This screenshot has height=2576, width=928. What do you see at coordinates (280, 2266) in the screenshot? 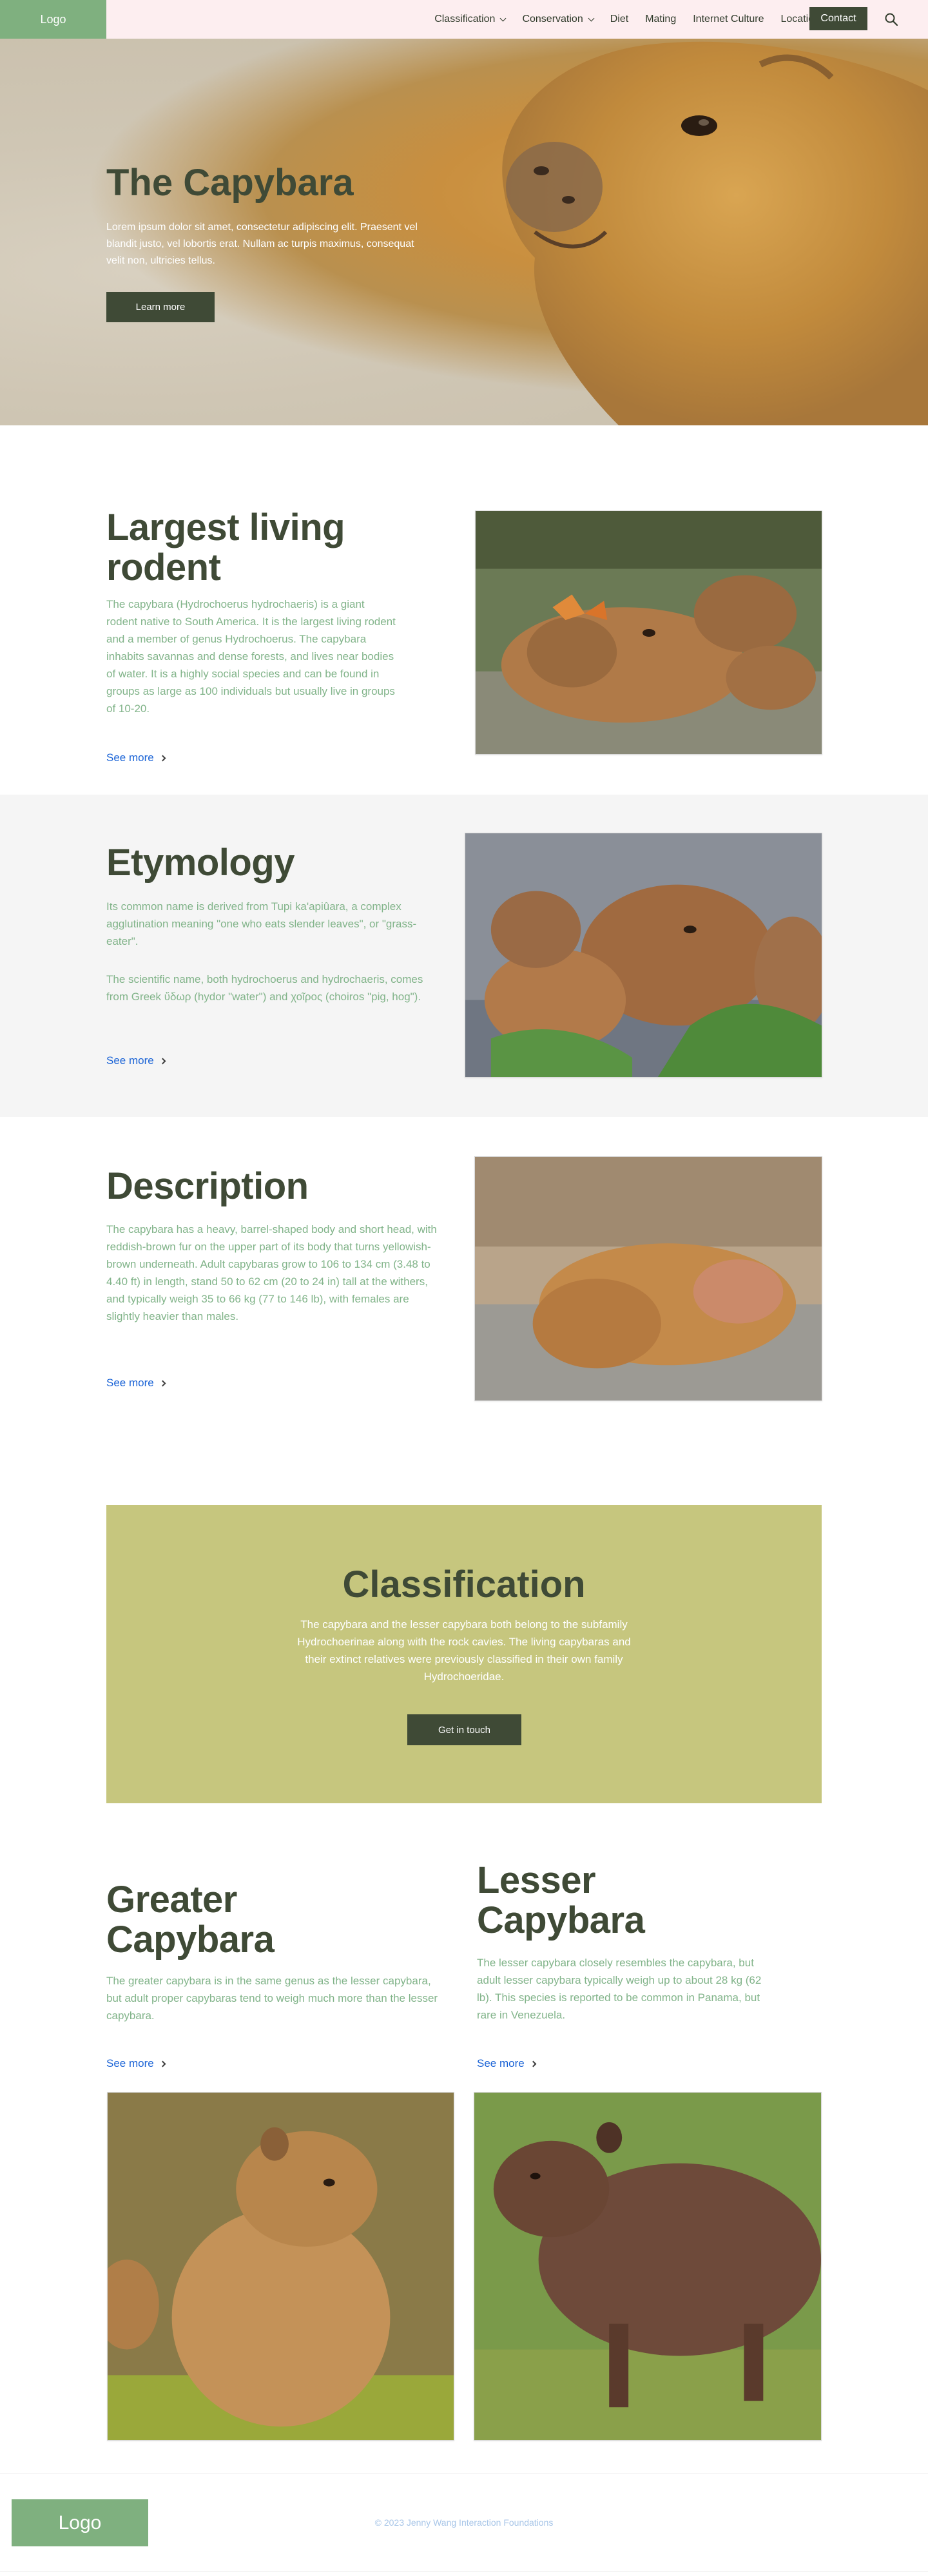
I see `greater-capybara-photo` at bounding box center [280, 2266].